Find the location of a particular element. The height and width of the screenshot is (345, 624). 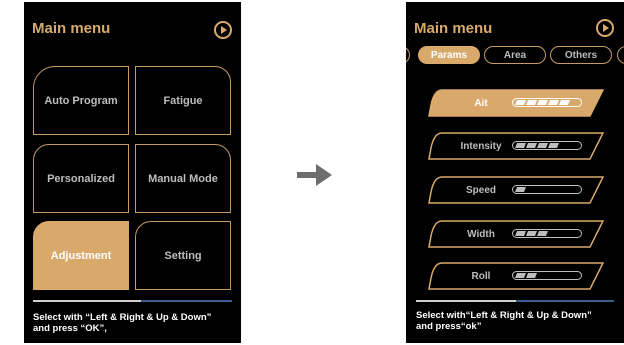

menu-button-label: Fatigue is located at coordinates (183, 100).